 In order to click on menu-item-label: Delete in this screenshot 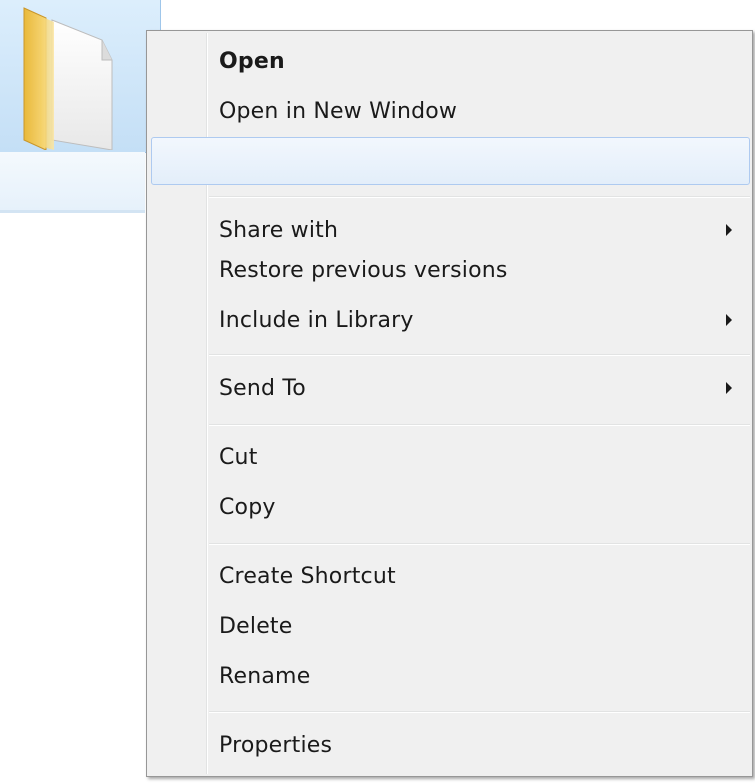, I will do `click(256, 626)`.